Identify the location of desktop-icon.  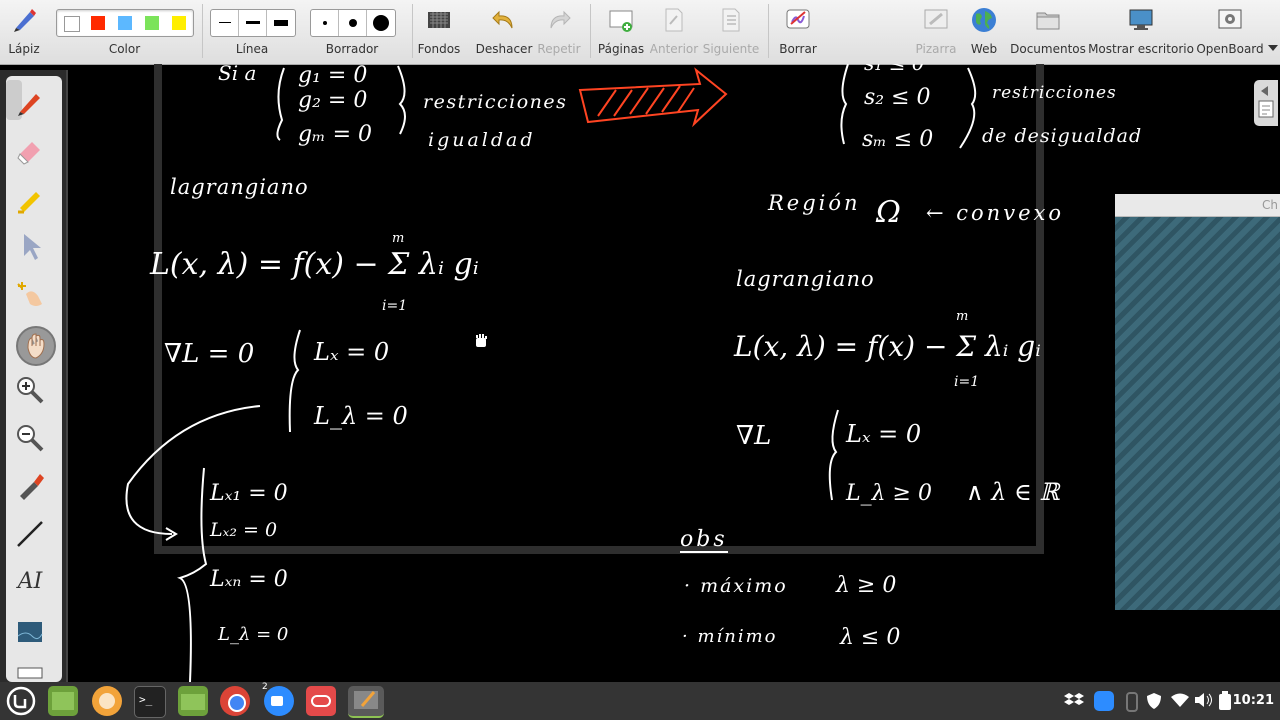
(63, 701).